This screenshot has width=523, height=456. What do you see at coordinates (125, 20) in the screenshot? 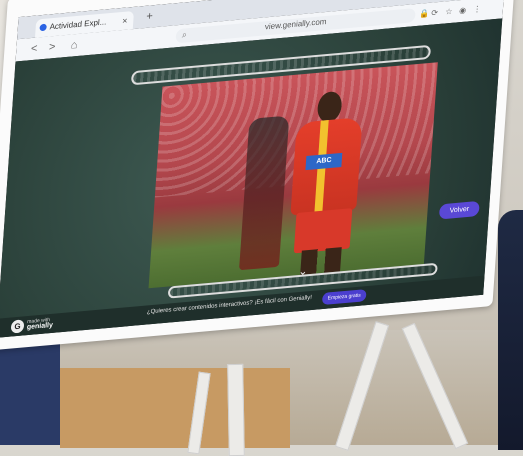
I see `tab-close-icon: ×` at bounding box center [125, 20].